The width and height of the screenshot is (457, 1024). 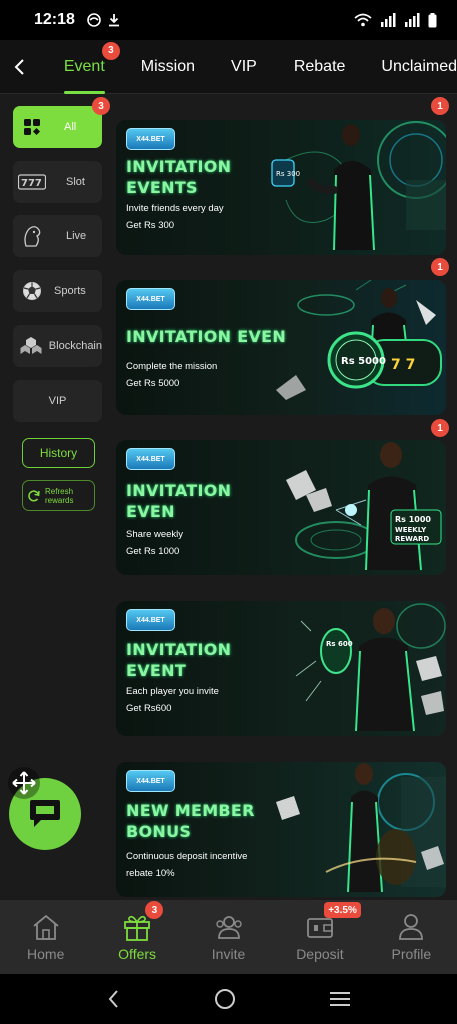 What do you see at coordinates (154, 910) in the screenshot?
I see `nav-badge: 3` at bounding box center [154, 910].